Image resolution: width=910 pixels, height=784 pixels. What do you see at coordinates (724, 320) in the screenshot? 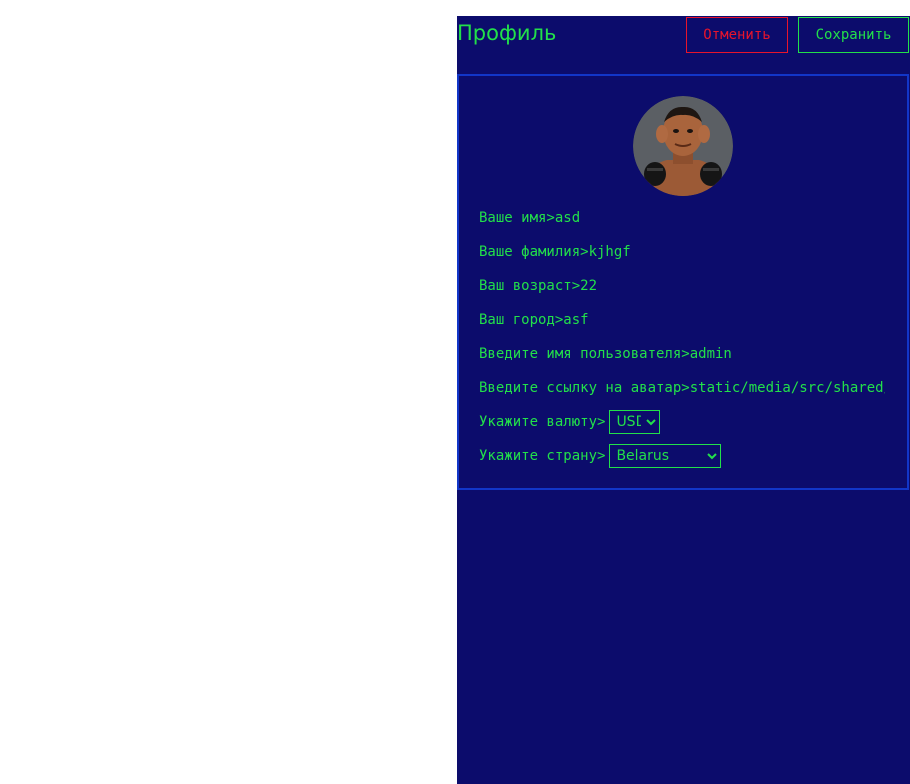
I see `city-input` at bounding box center [724, 320].